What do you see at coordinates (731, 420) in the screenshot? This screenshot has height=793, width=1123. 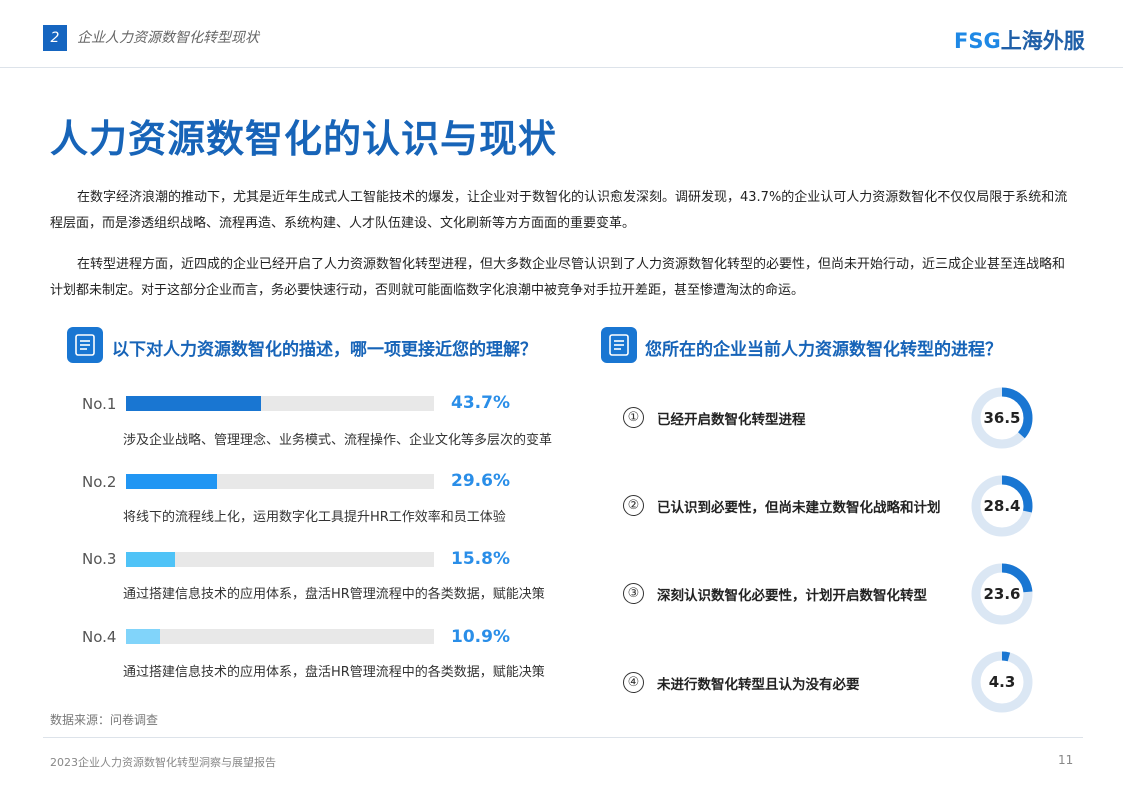 I see `stage-label: 已经开启数智化转型进程` at bounding box center [731, 420].